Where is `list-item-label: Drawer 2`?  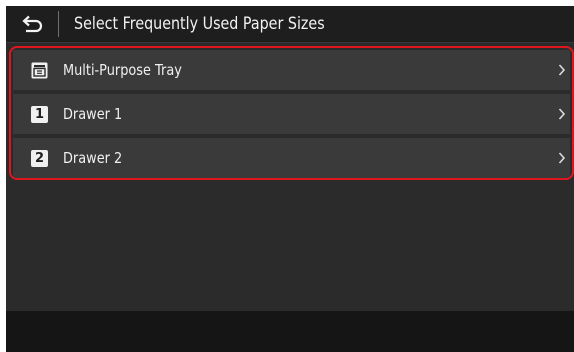 list-item-label: Drawer 2 is located at coordinates (93, 158).